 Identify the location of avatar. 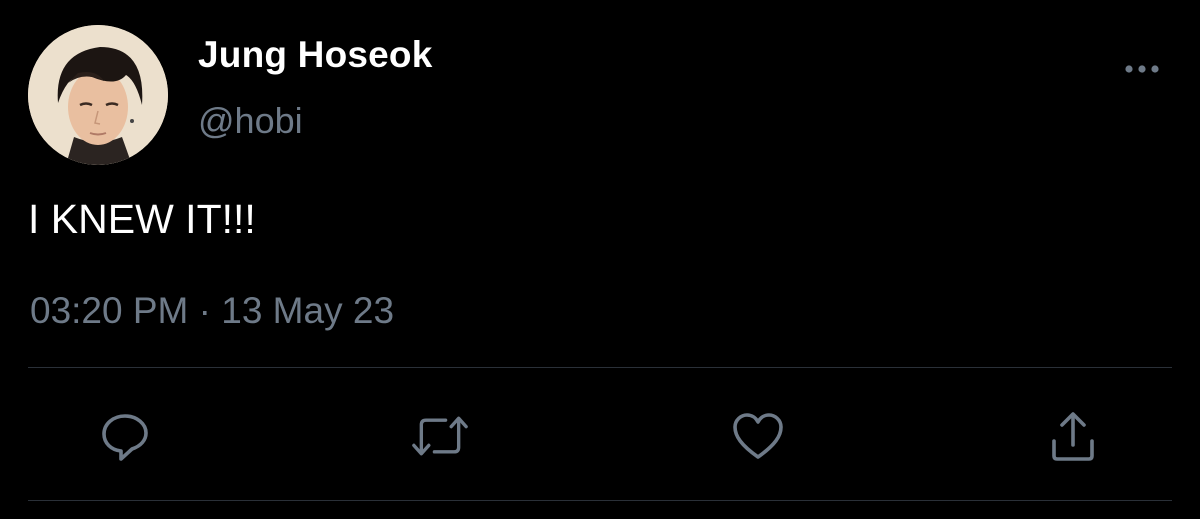
(98, 95).